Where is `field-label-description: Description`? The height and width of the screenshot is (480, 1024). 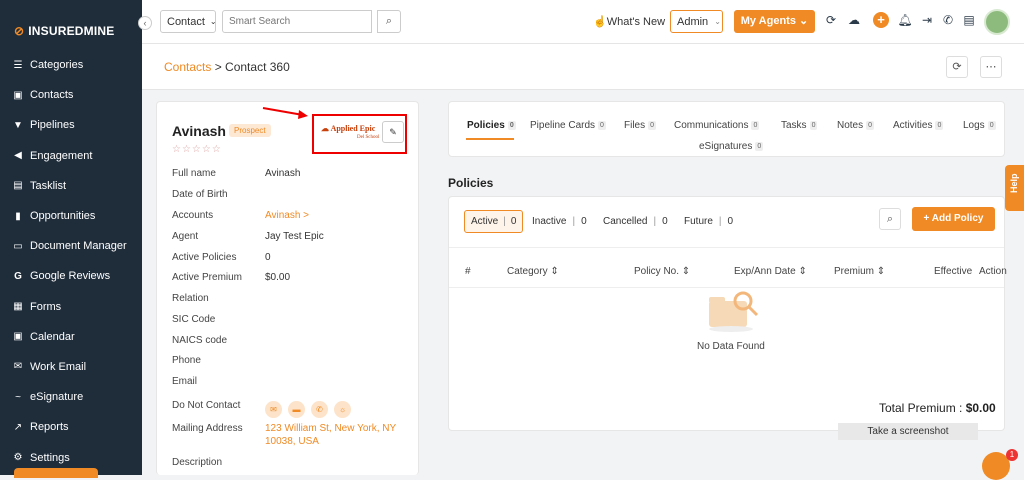
field-label-description: Description is located at coordinates (197, 462).